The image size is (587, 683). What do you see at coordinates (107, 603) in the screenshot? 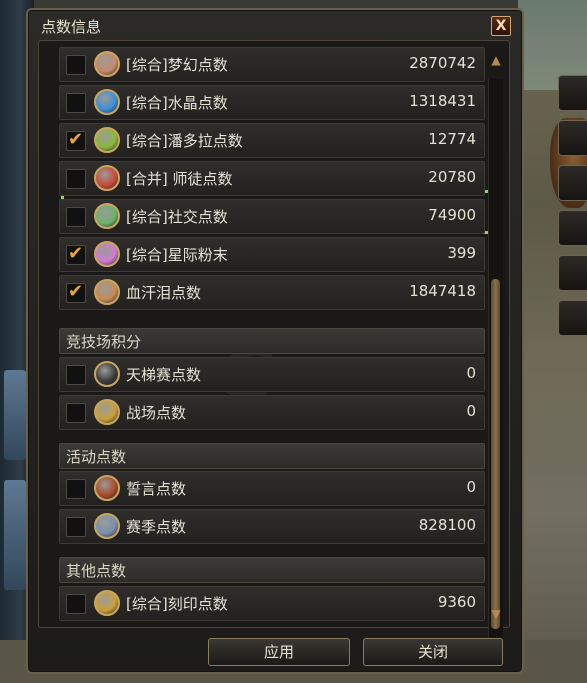
I see `engrave-icon` at bounding box center [107, 603].